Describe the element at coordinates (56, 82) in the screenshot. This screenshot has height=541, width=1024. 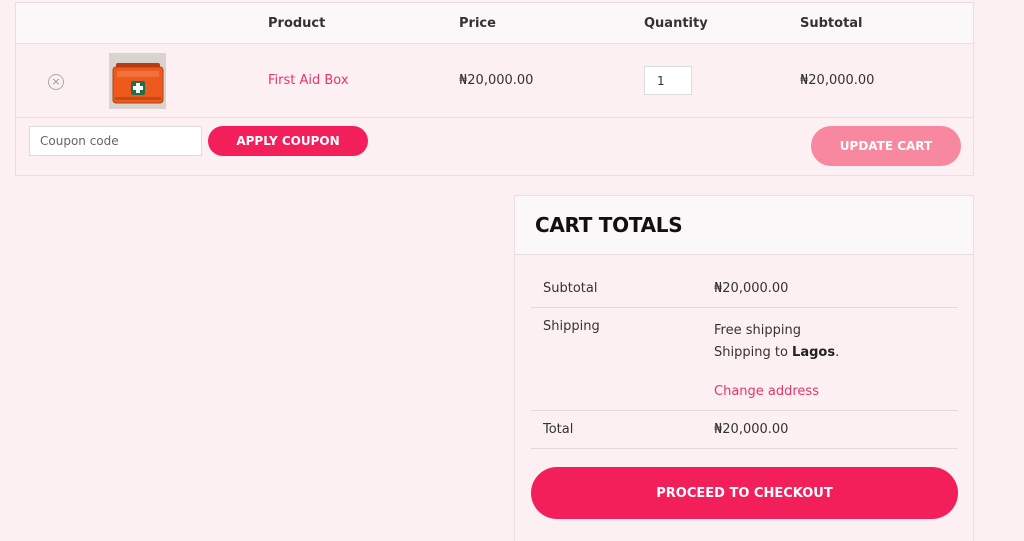
I see `remove-item-icon: ×` at that location.